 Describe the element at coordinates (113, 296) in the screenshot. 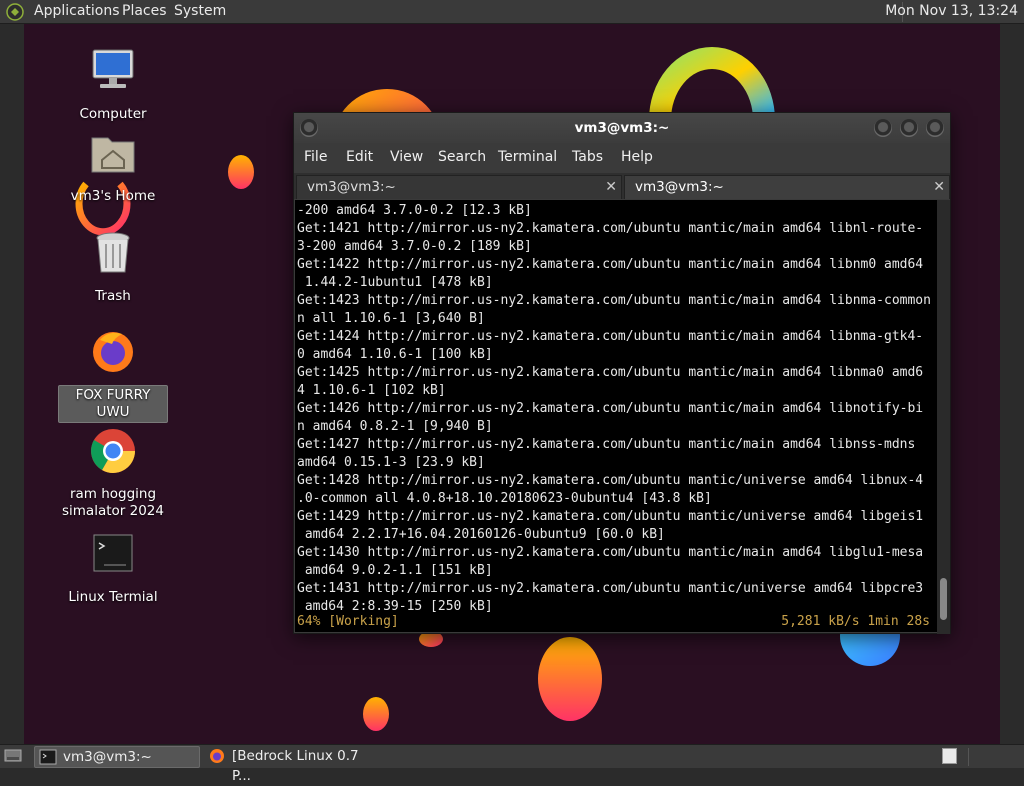

I see `desktop-icon-label: Trash` at that location.